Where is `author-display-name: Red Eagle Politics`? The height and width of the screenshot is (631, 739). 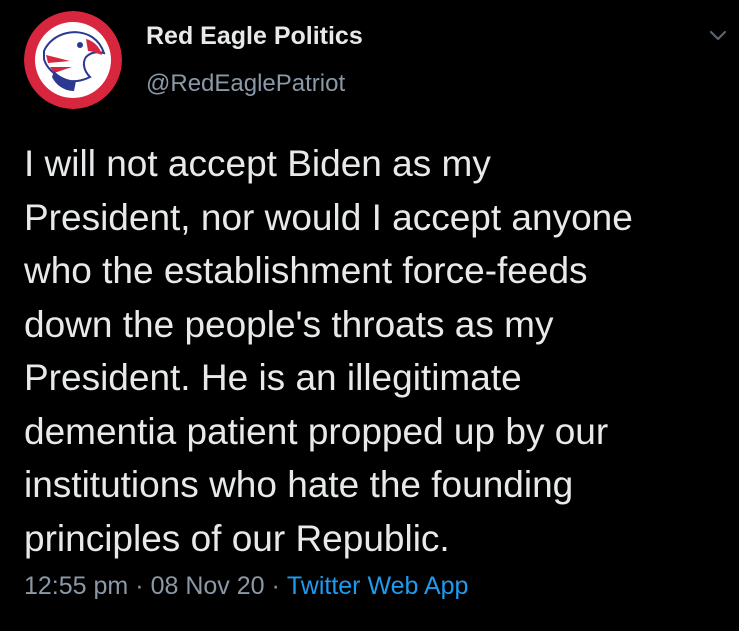
author-display-name: Red Eagle Politics is located at coordinates (254, 36).